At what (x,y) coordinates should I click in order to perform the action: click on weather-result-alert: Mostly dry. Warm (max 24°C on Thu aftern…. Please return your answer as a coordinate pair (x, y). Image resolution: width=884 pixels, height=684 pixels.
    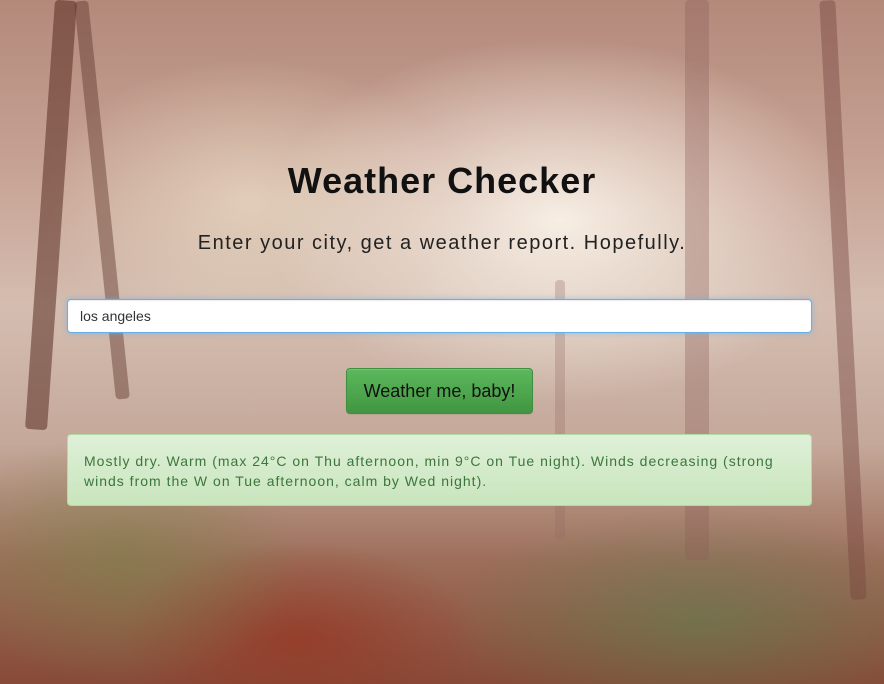
    Looking at the image, I should click on (439, 470).